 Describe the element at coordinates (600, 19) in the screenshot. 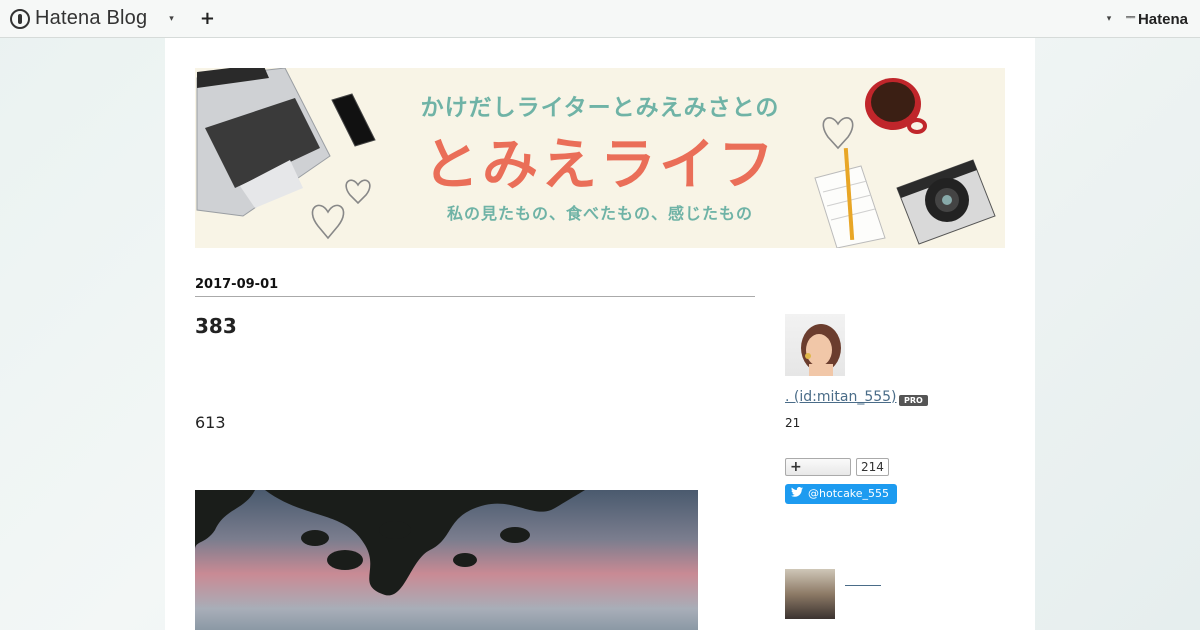

I see `top-navigation-bar: Hatena Blog ▾ + ▾ ⁼⁼ Hatena` at that location.